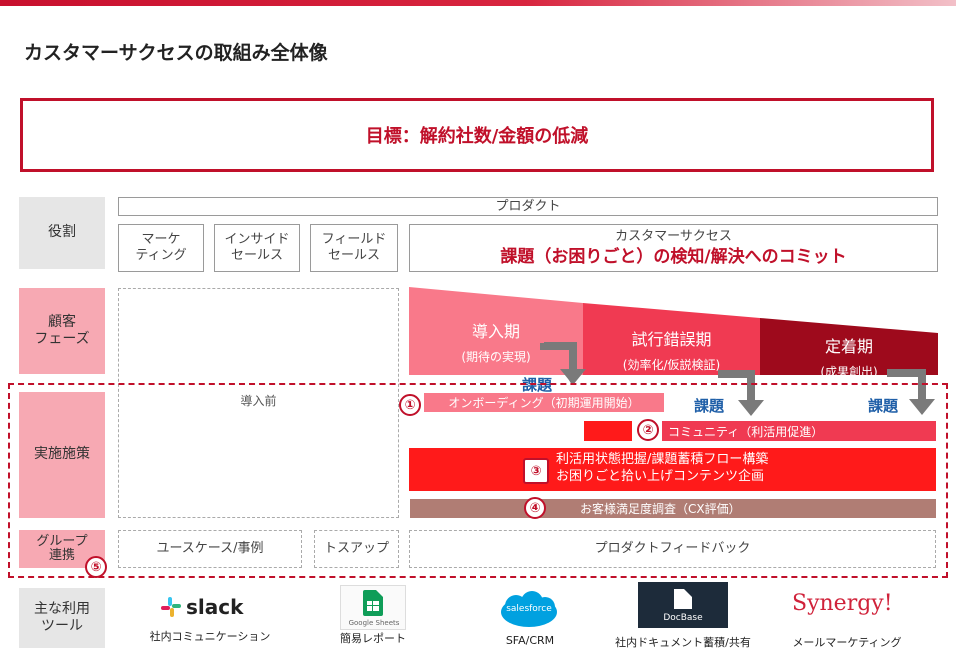  I want to click on synergy-wordmark: Synergy!, so click(842, 603).